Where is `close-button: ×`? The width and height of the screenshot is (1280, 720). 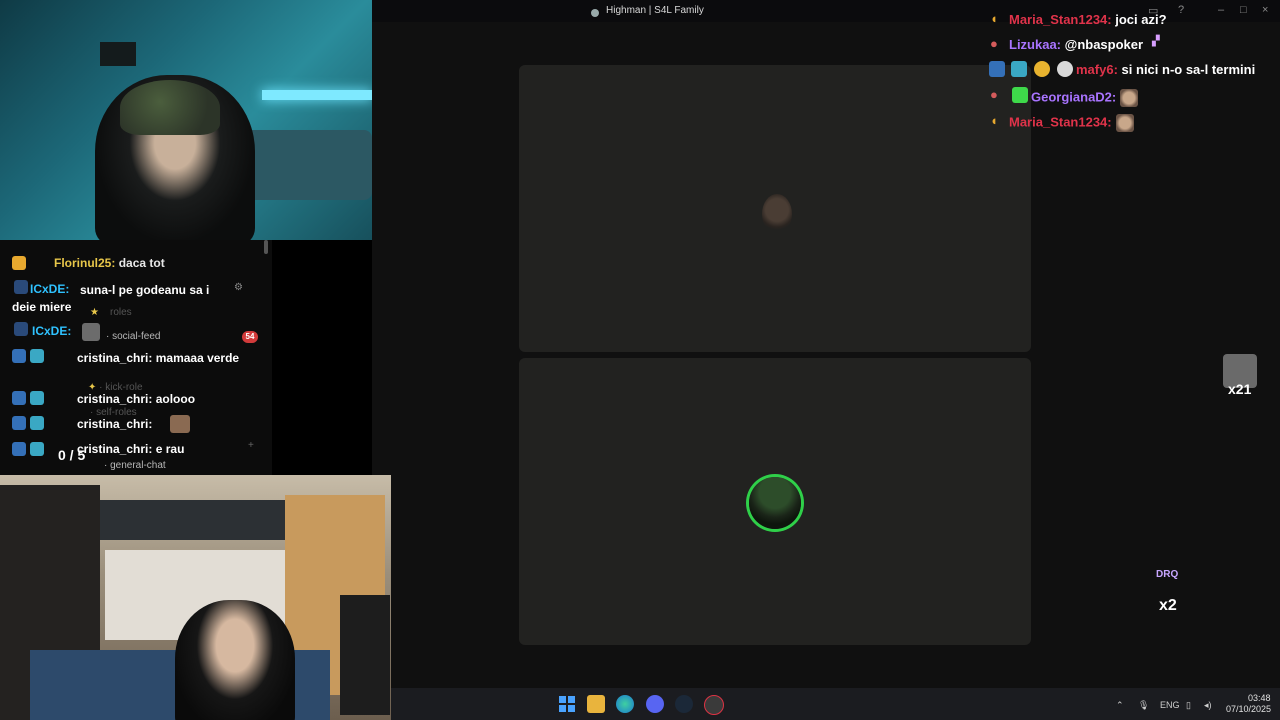 close-button: × is located at coordinates (1265, 10).